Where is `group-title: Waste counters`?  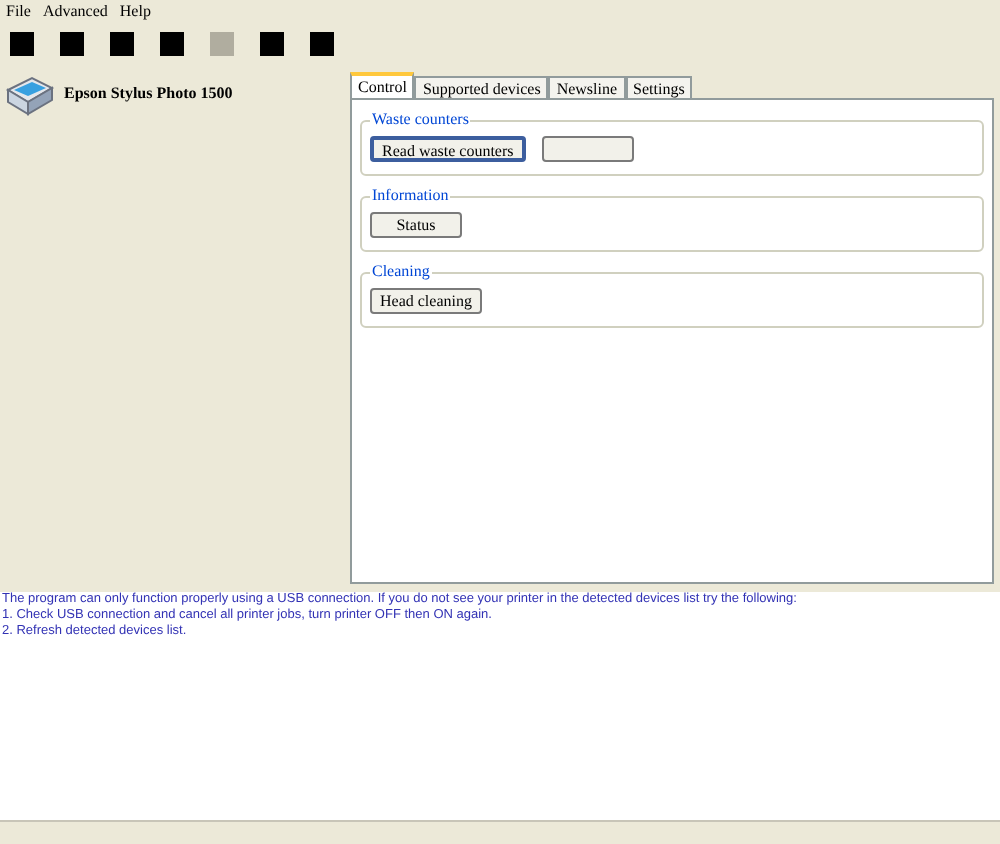
group-title: Waste counters is located at coordinates (420, 119).